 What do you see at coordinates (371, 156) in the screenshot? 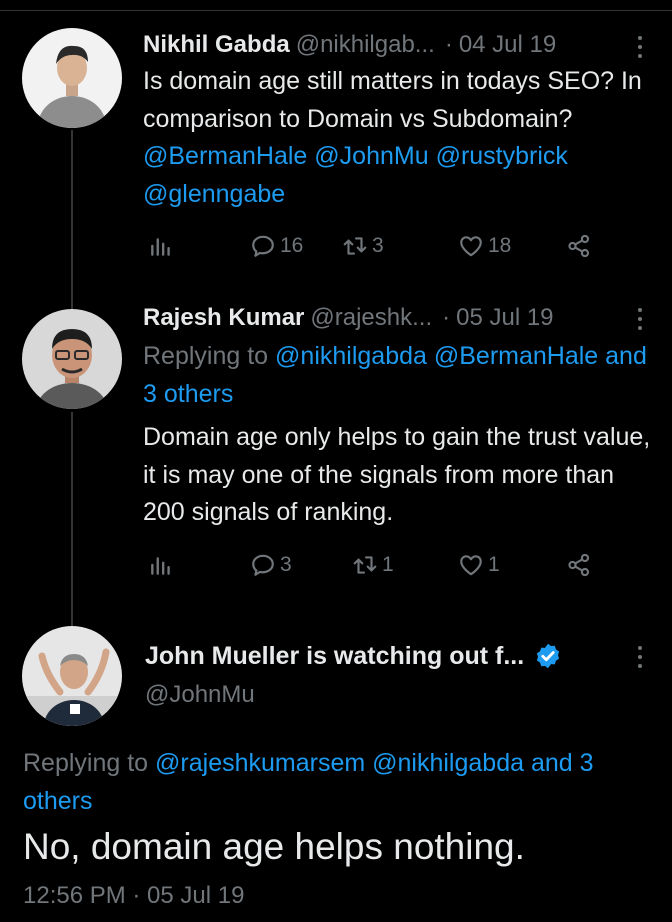
I see `mention-link: @JohnMu` at bounding box center [371, 156].